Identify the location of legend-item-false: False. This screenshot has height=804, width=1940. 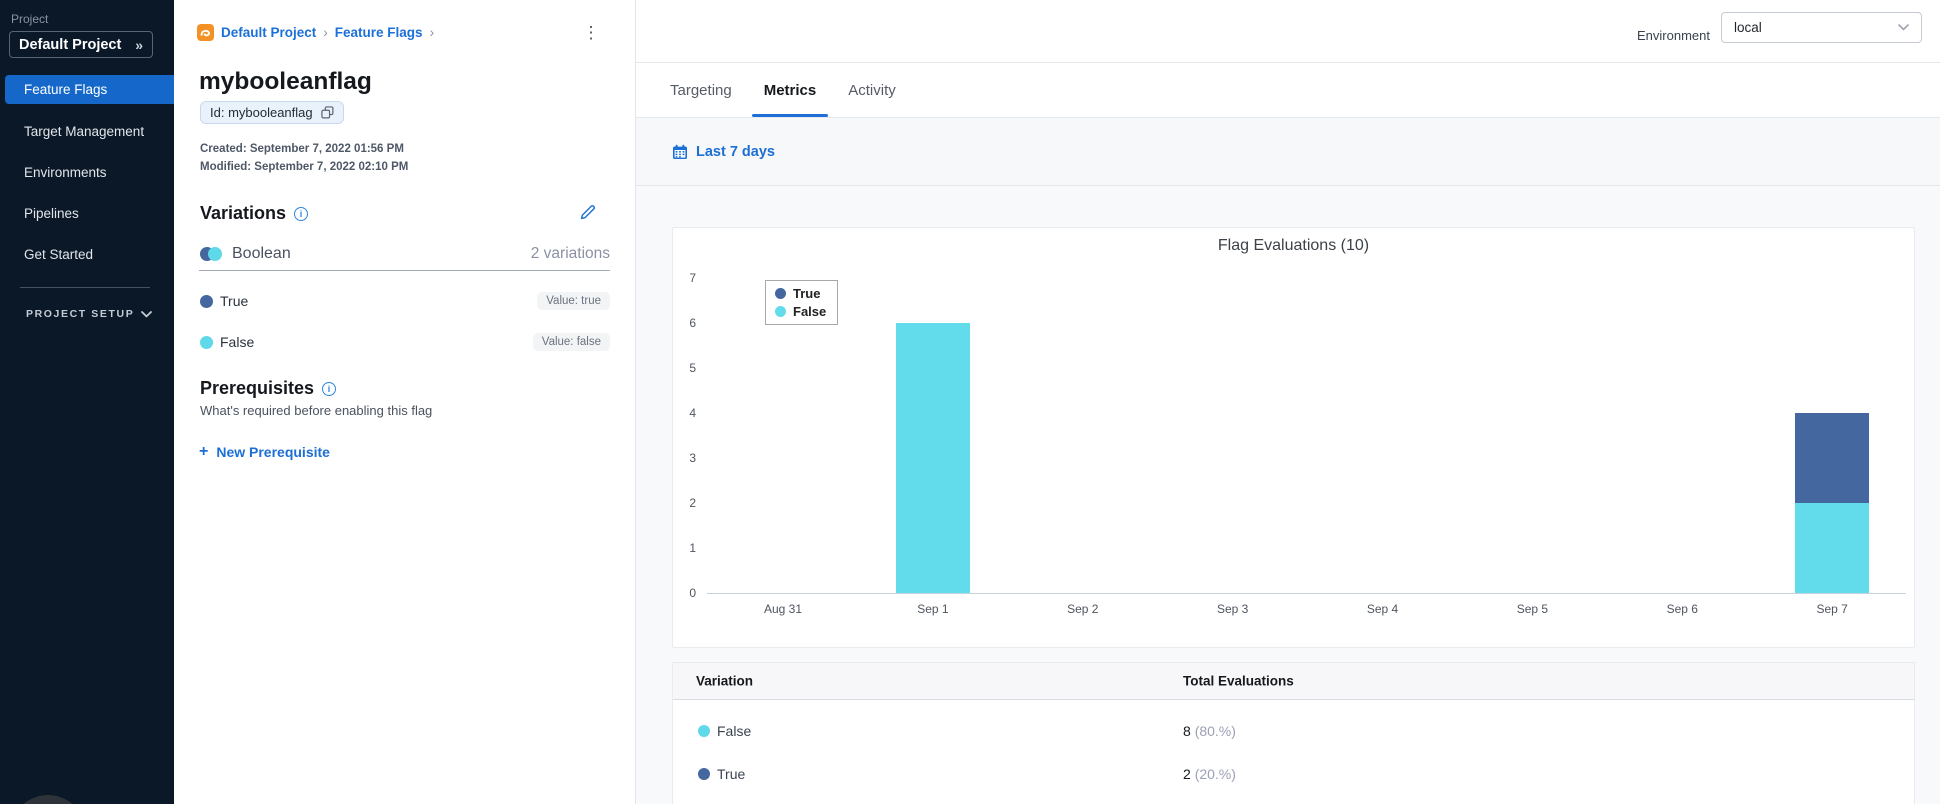
(800, 311).